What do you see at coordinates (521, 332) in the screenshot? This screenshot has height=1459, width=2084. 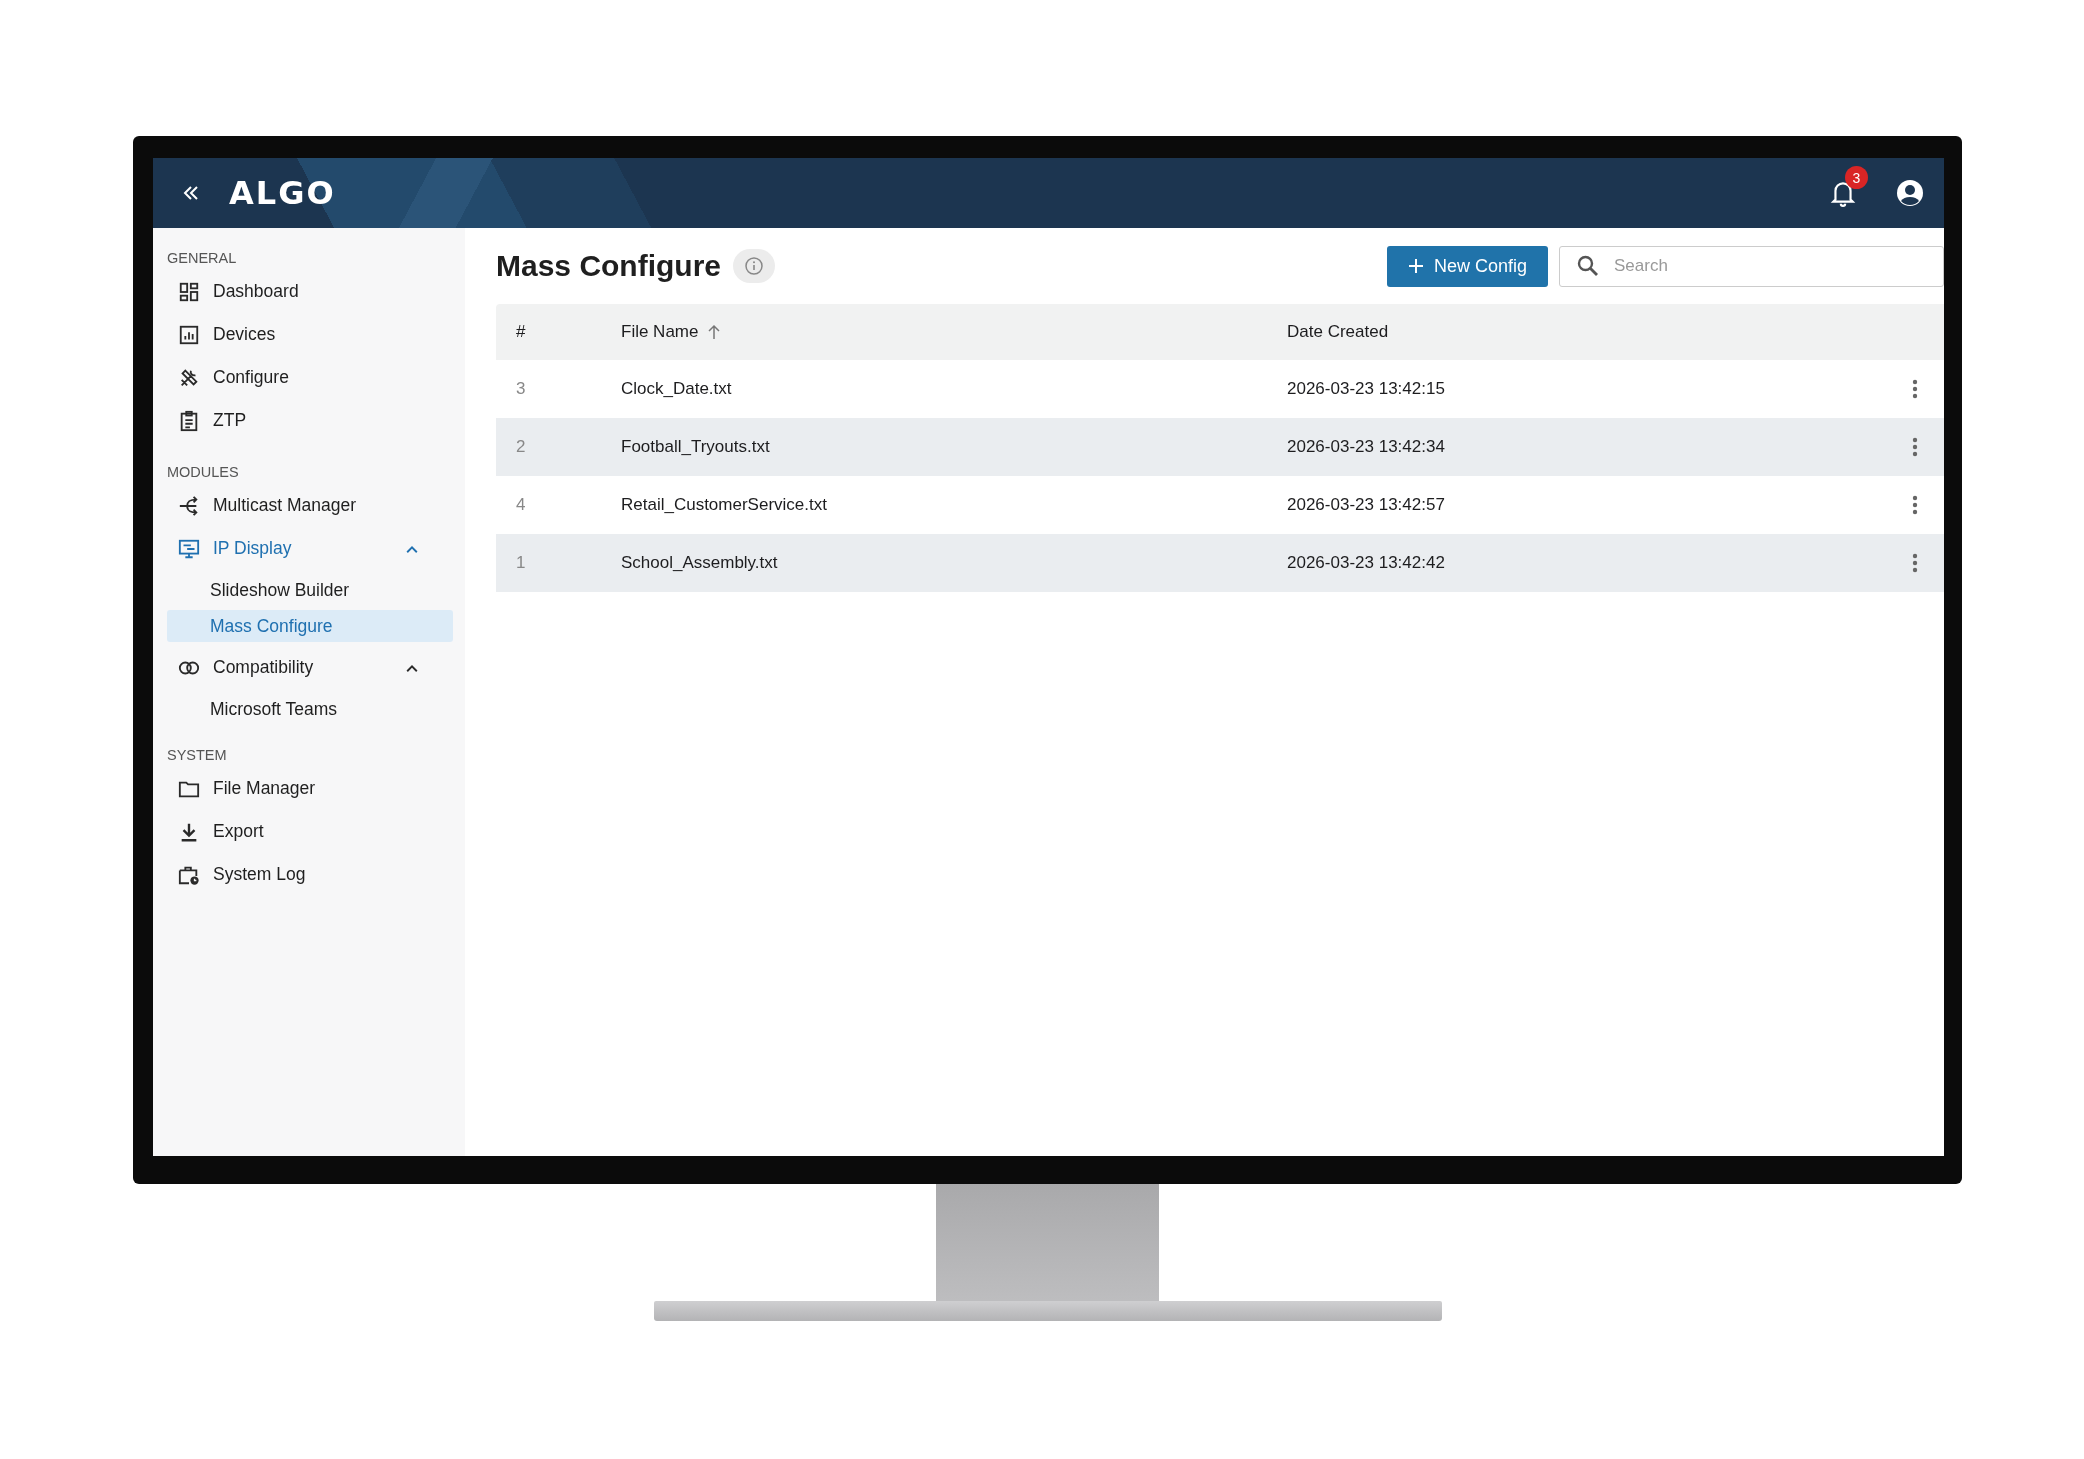 I see `column-header: #` at bounding box center [521, 332].